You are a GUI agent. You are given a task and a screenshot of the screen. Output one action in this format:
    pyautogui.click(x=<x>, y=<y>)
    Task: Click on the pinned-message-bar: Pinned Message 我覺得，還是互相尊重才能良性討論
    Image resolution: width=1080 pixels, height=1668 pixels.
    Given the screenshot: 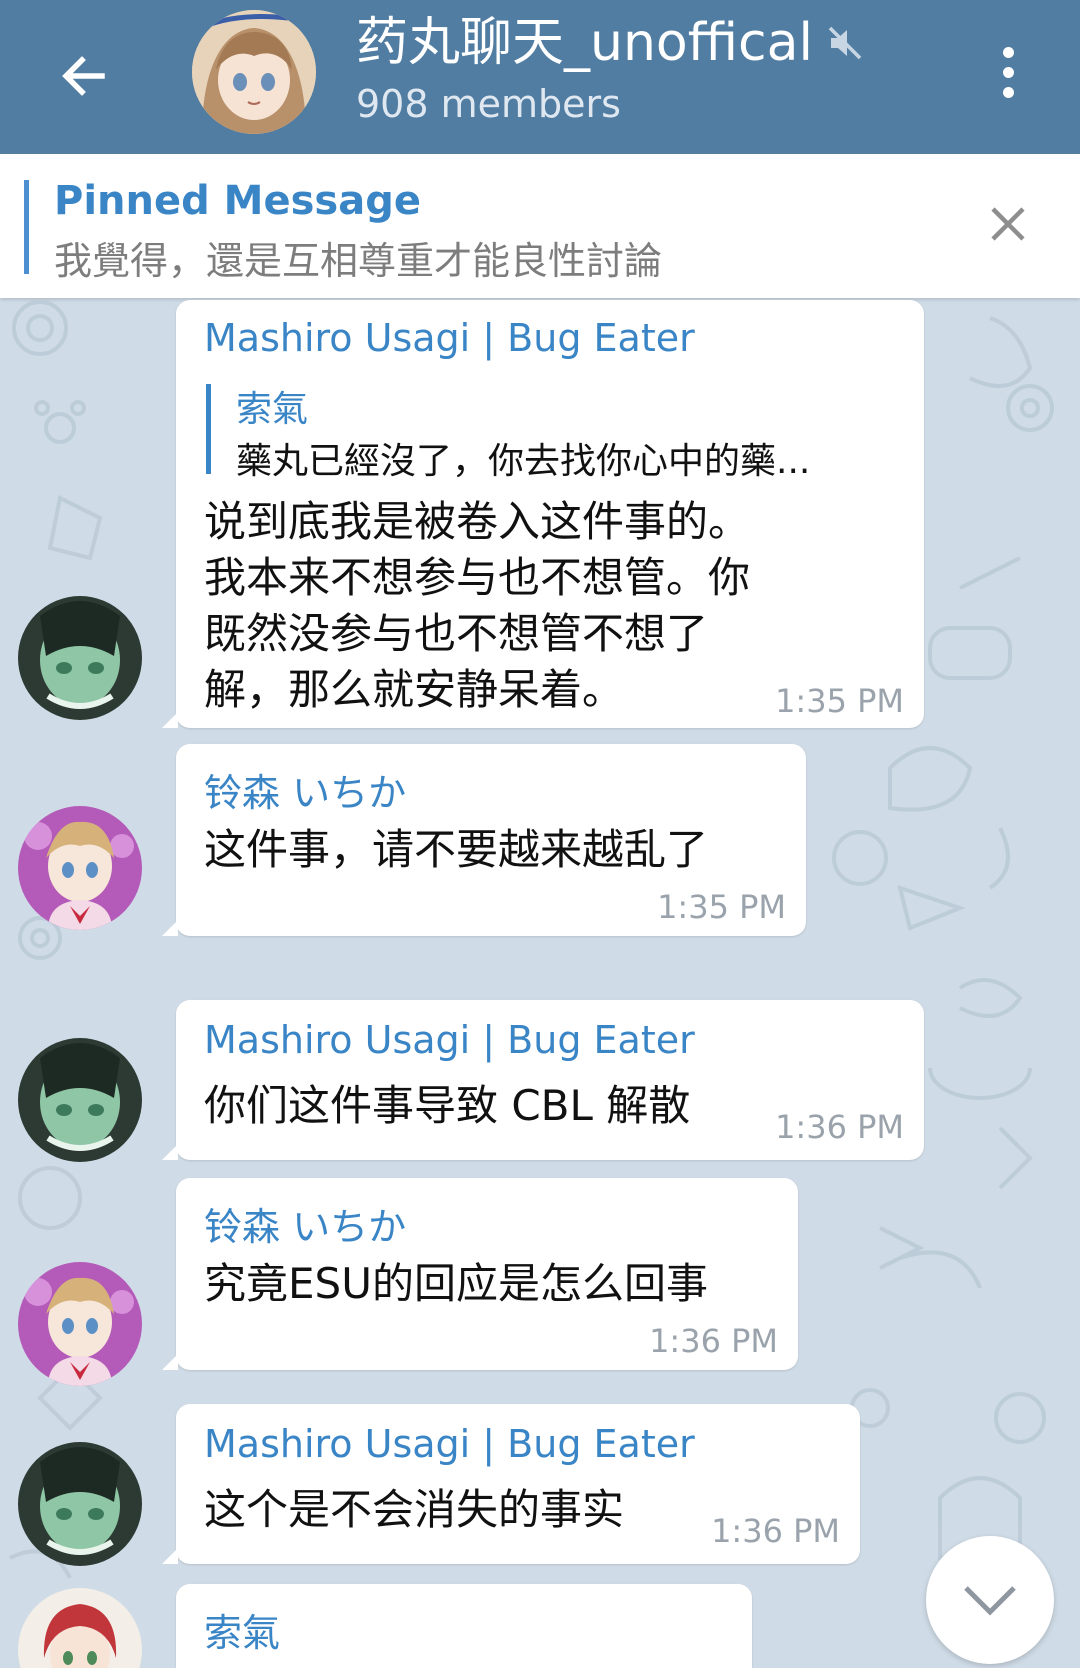 What is the action you would take?
    pyautogui.click(x=540, y=226)
    